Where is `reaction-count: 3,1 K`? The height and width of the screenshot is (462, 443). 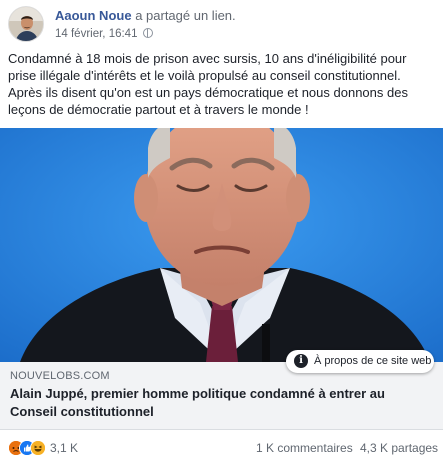 reaction-count: 3,1 K is located at coordinates (64, 448).